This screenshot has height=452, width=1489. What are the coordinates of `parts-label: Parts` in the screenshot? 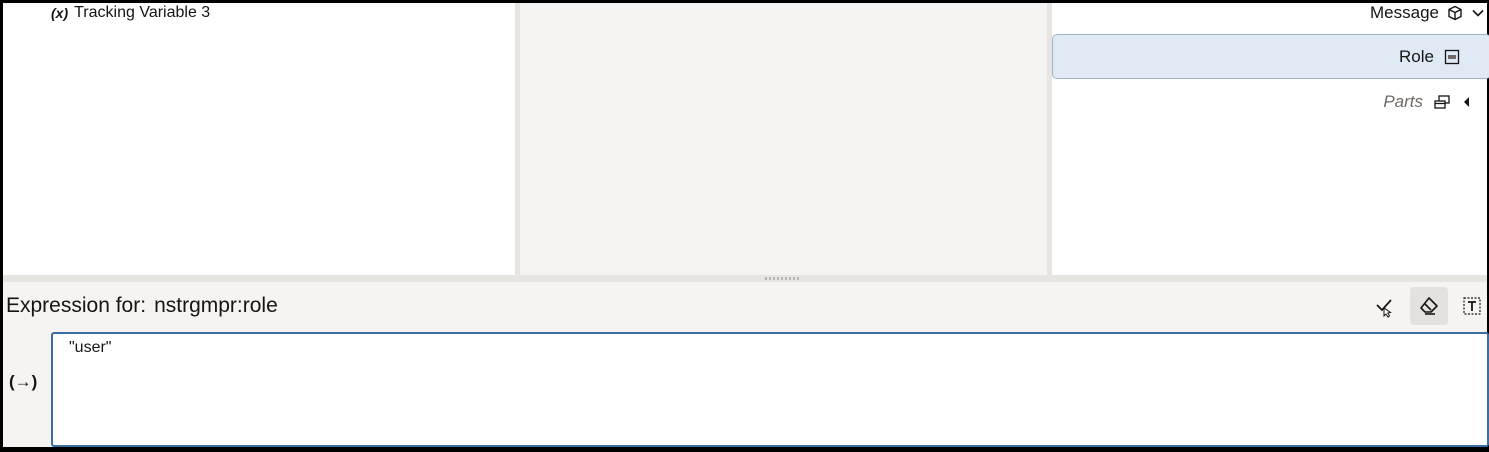 It's located at (1403, 101).